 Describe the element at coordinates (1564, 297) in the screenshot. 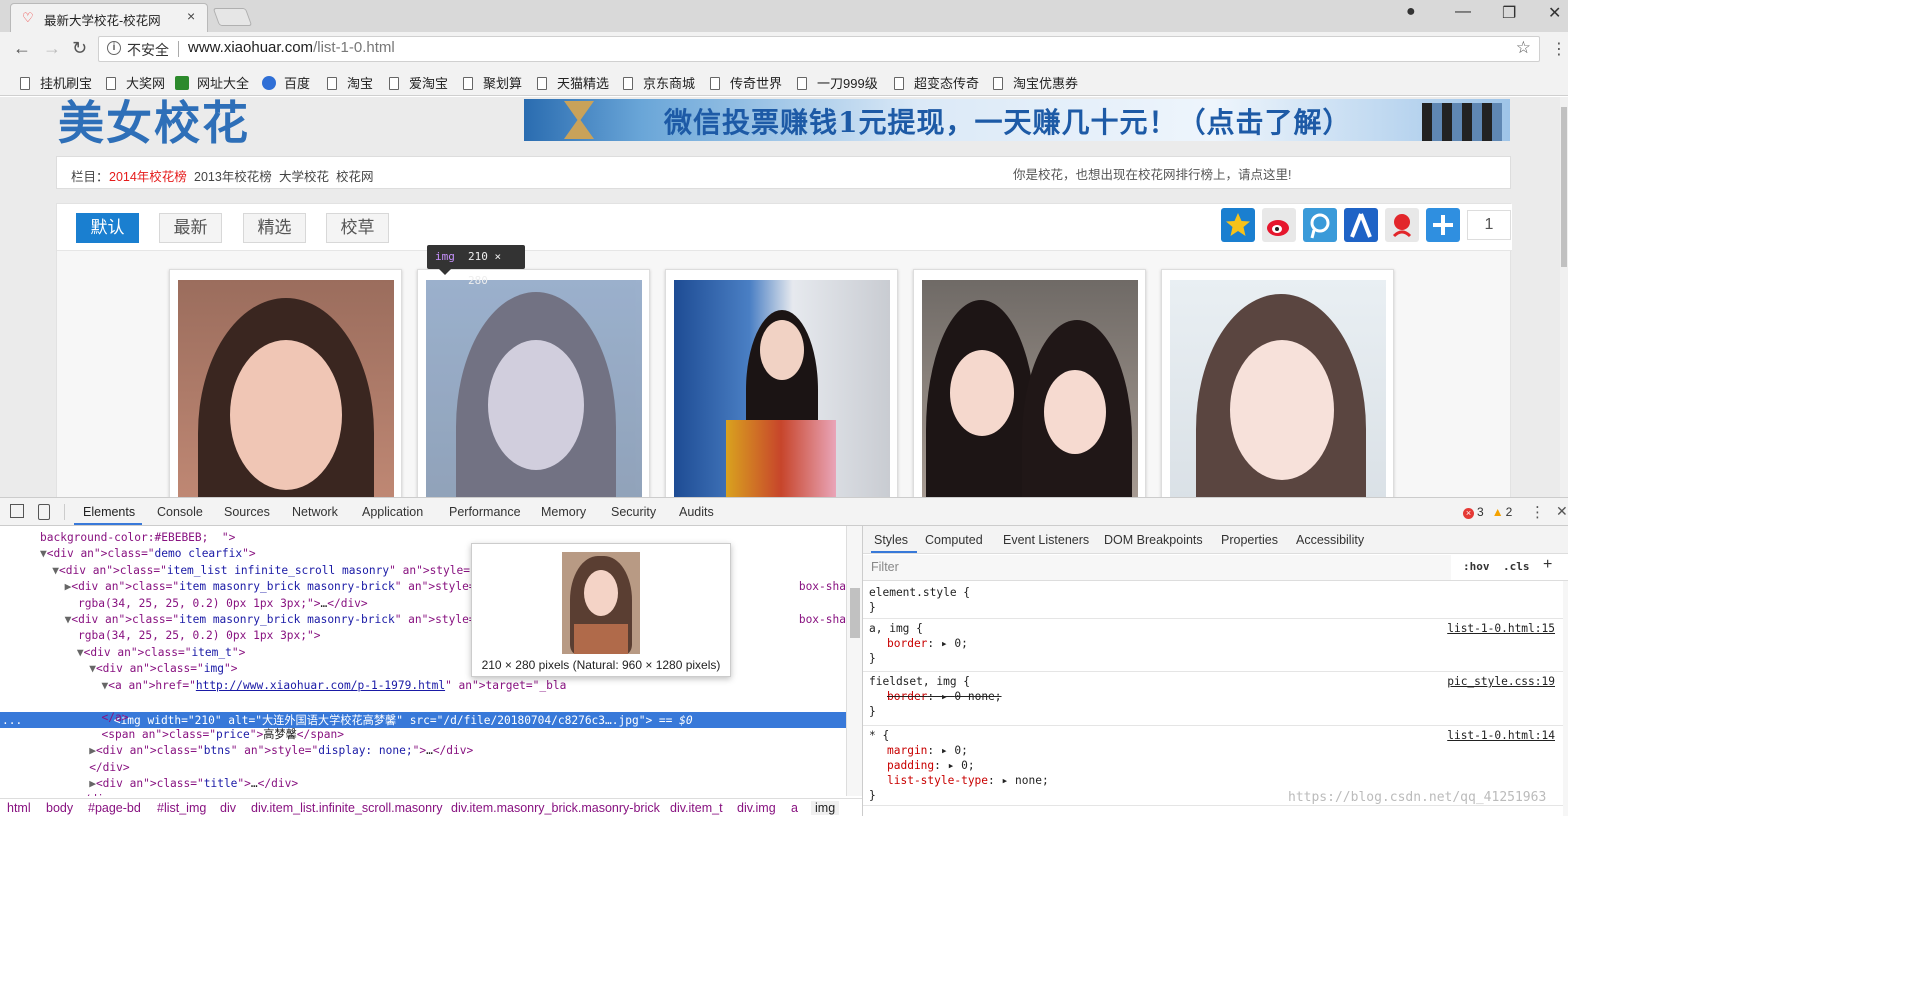

I see `page-scrollbar` at that location.